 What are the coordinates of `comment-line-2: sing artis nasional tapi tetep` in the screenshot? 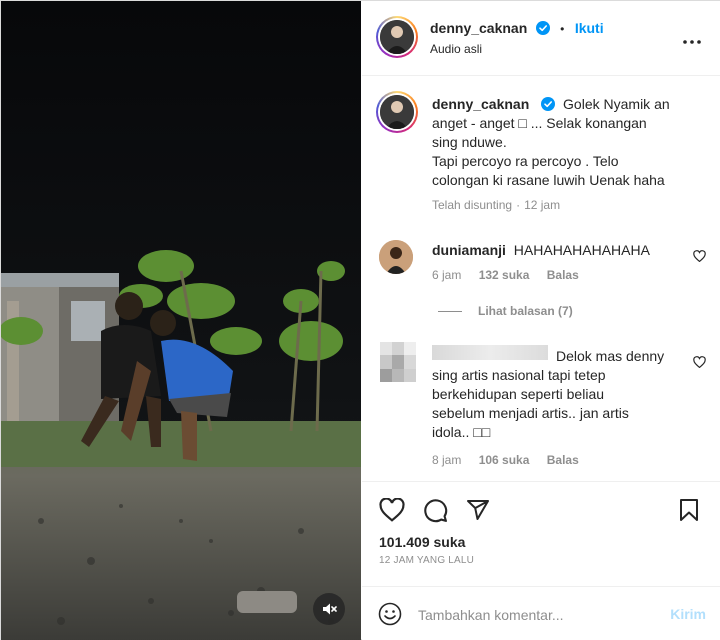 It's located at (519, 375).